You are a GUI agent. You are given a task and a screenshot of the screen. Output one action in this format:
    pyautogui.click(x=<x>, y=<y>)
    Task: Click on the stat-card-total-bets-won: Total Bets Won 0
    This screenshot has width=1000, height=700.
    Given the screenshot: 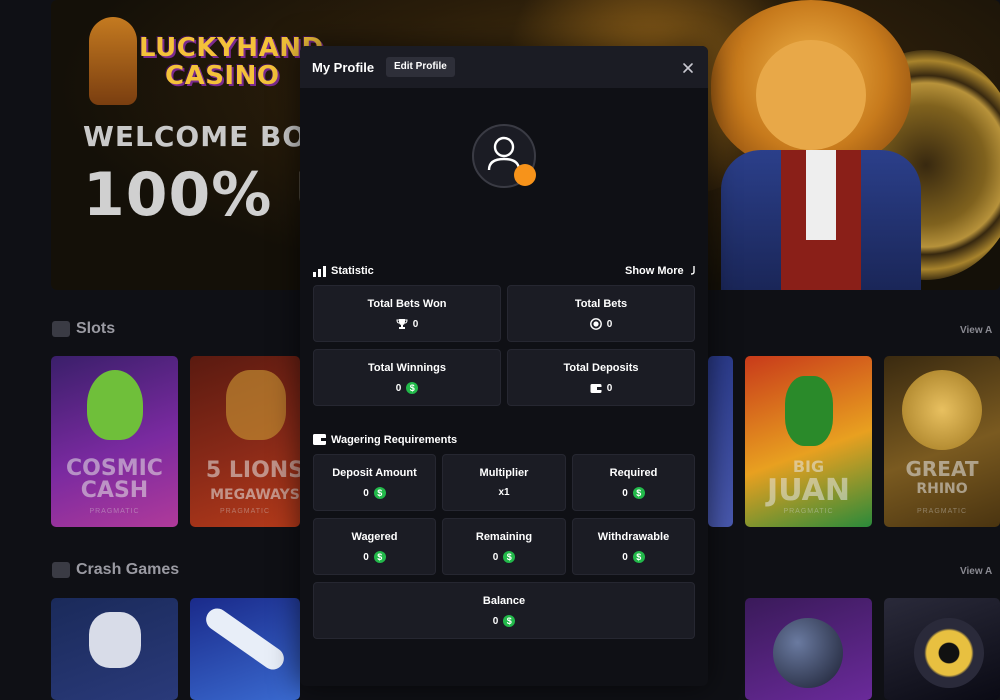 What is the action you would take?
    pyautogui.click(x=407, y=313)
    